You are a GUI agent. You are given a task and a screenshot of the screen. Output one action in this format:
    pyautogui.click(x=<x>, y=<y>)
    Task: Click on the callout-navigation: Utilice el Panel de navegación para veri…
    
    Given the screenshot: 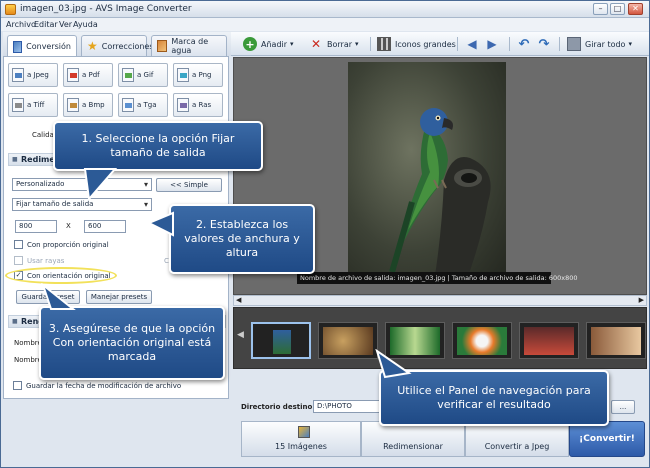 What is the action you would take?
    pyautogui.click(x=494, y=398)
    